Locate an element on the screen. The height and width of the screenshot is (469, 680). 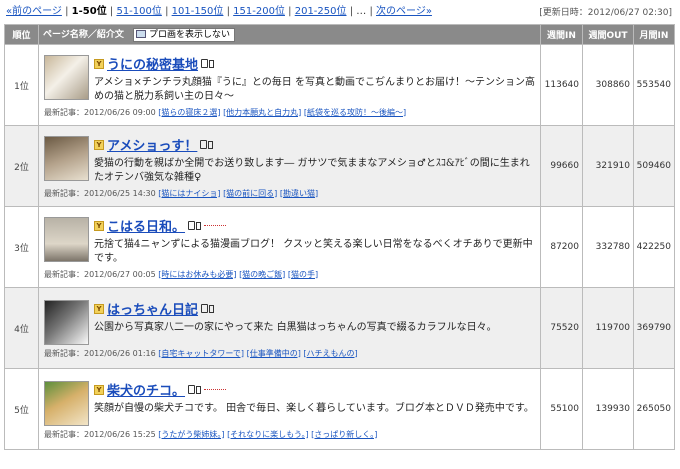
image-icon is located at coordinates (140, 33).